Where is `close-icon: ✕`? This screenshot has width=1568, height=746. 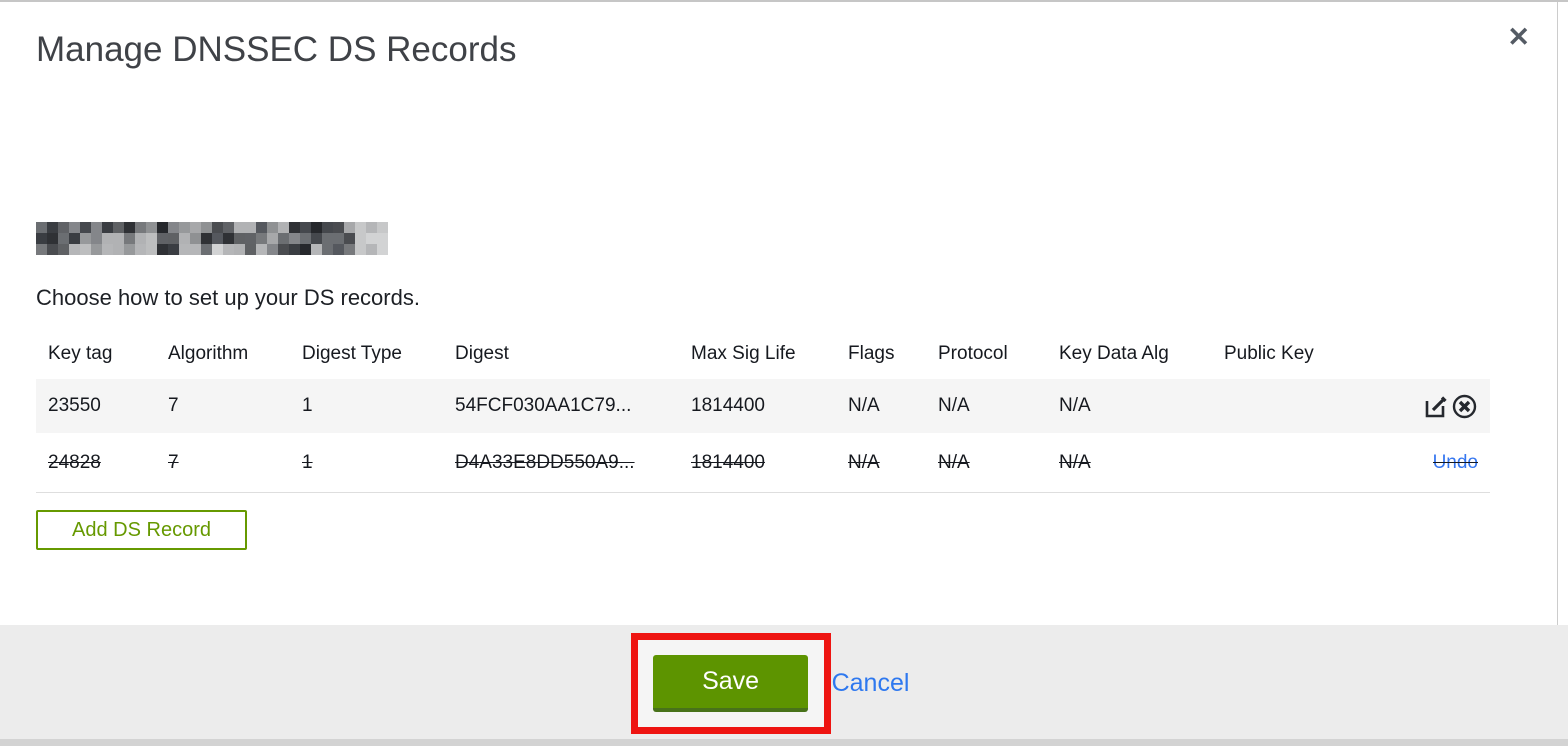 close-icon: ✕ is located at coordinates (1518, 37).